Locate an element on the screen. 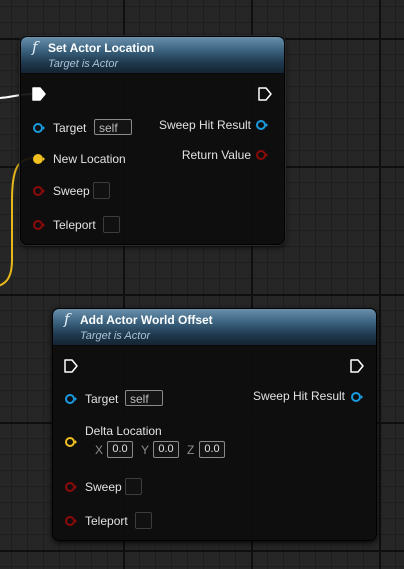  return-value-pin is located at coordinates (262, 155).